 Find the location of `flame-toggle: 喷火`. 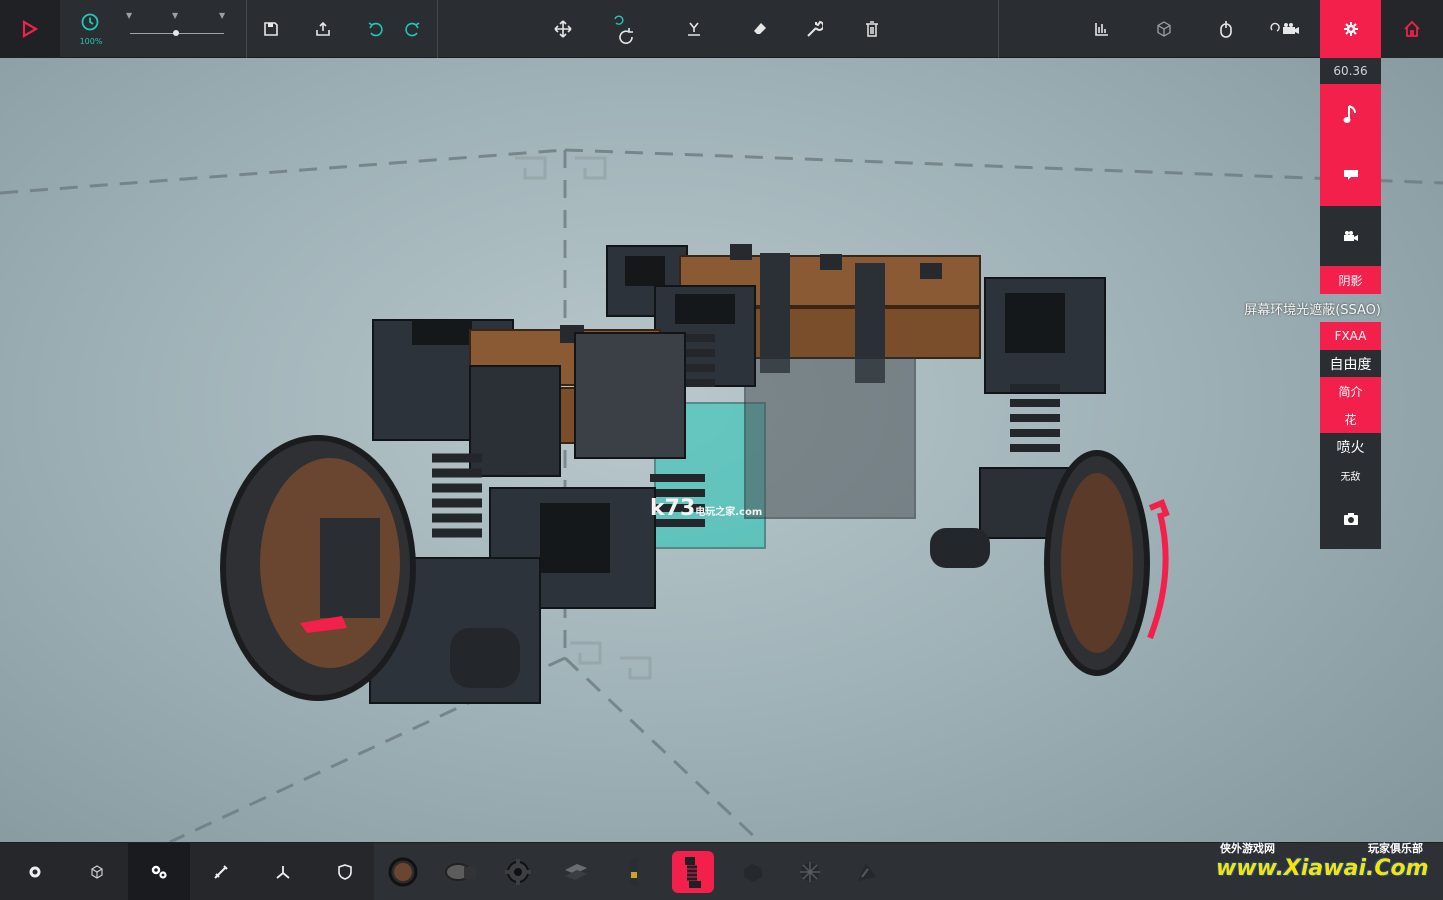

flame-toggle: 喷火 is located at coordinates (1350, 447).